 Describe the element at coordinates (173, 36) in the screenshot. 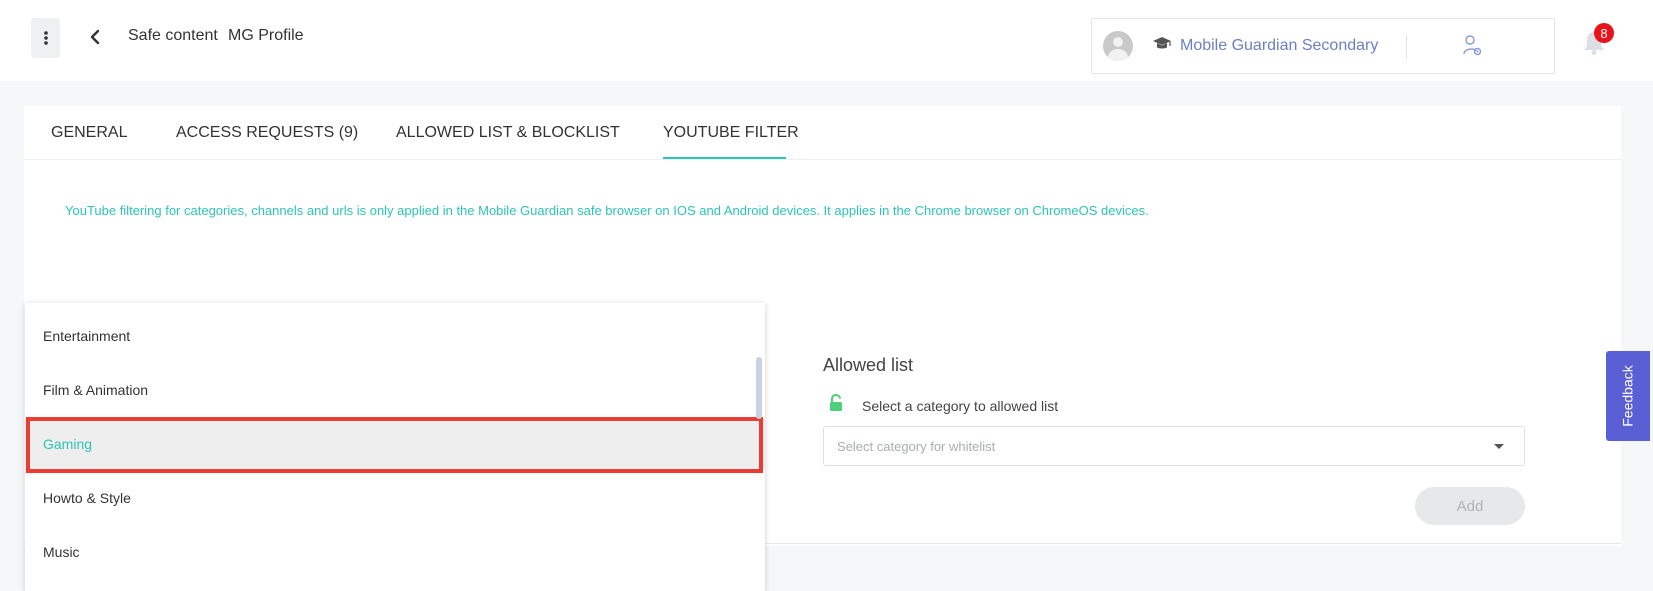

I see `breadcrumb-safe-content: Safe content` at that location.